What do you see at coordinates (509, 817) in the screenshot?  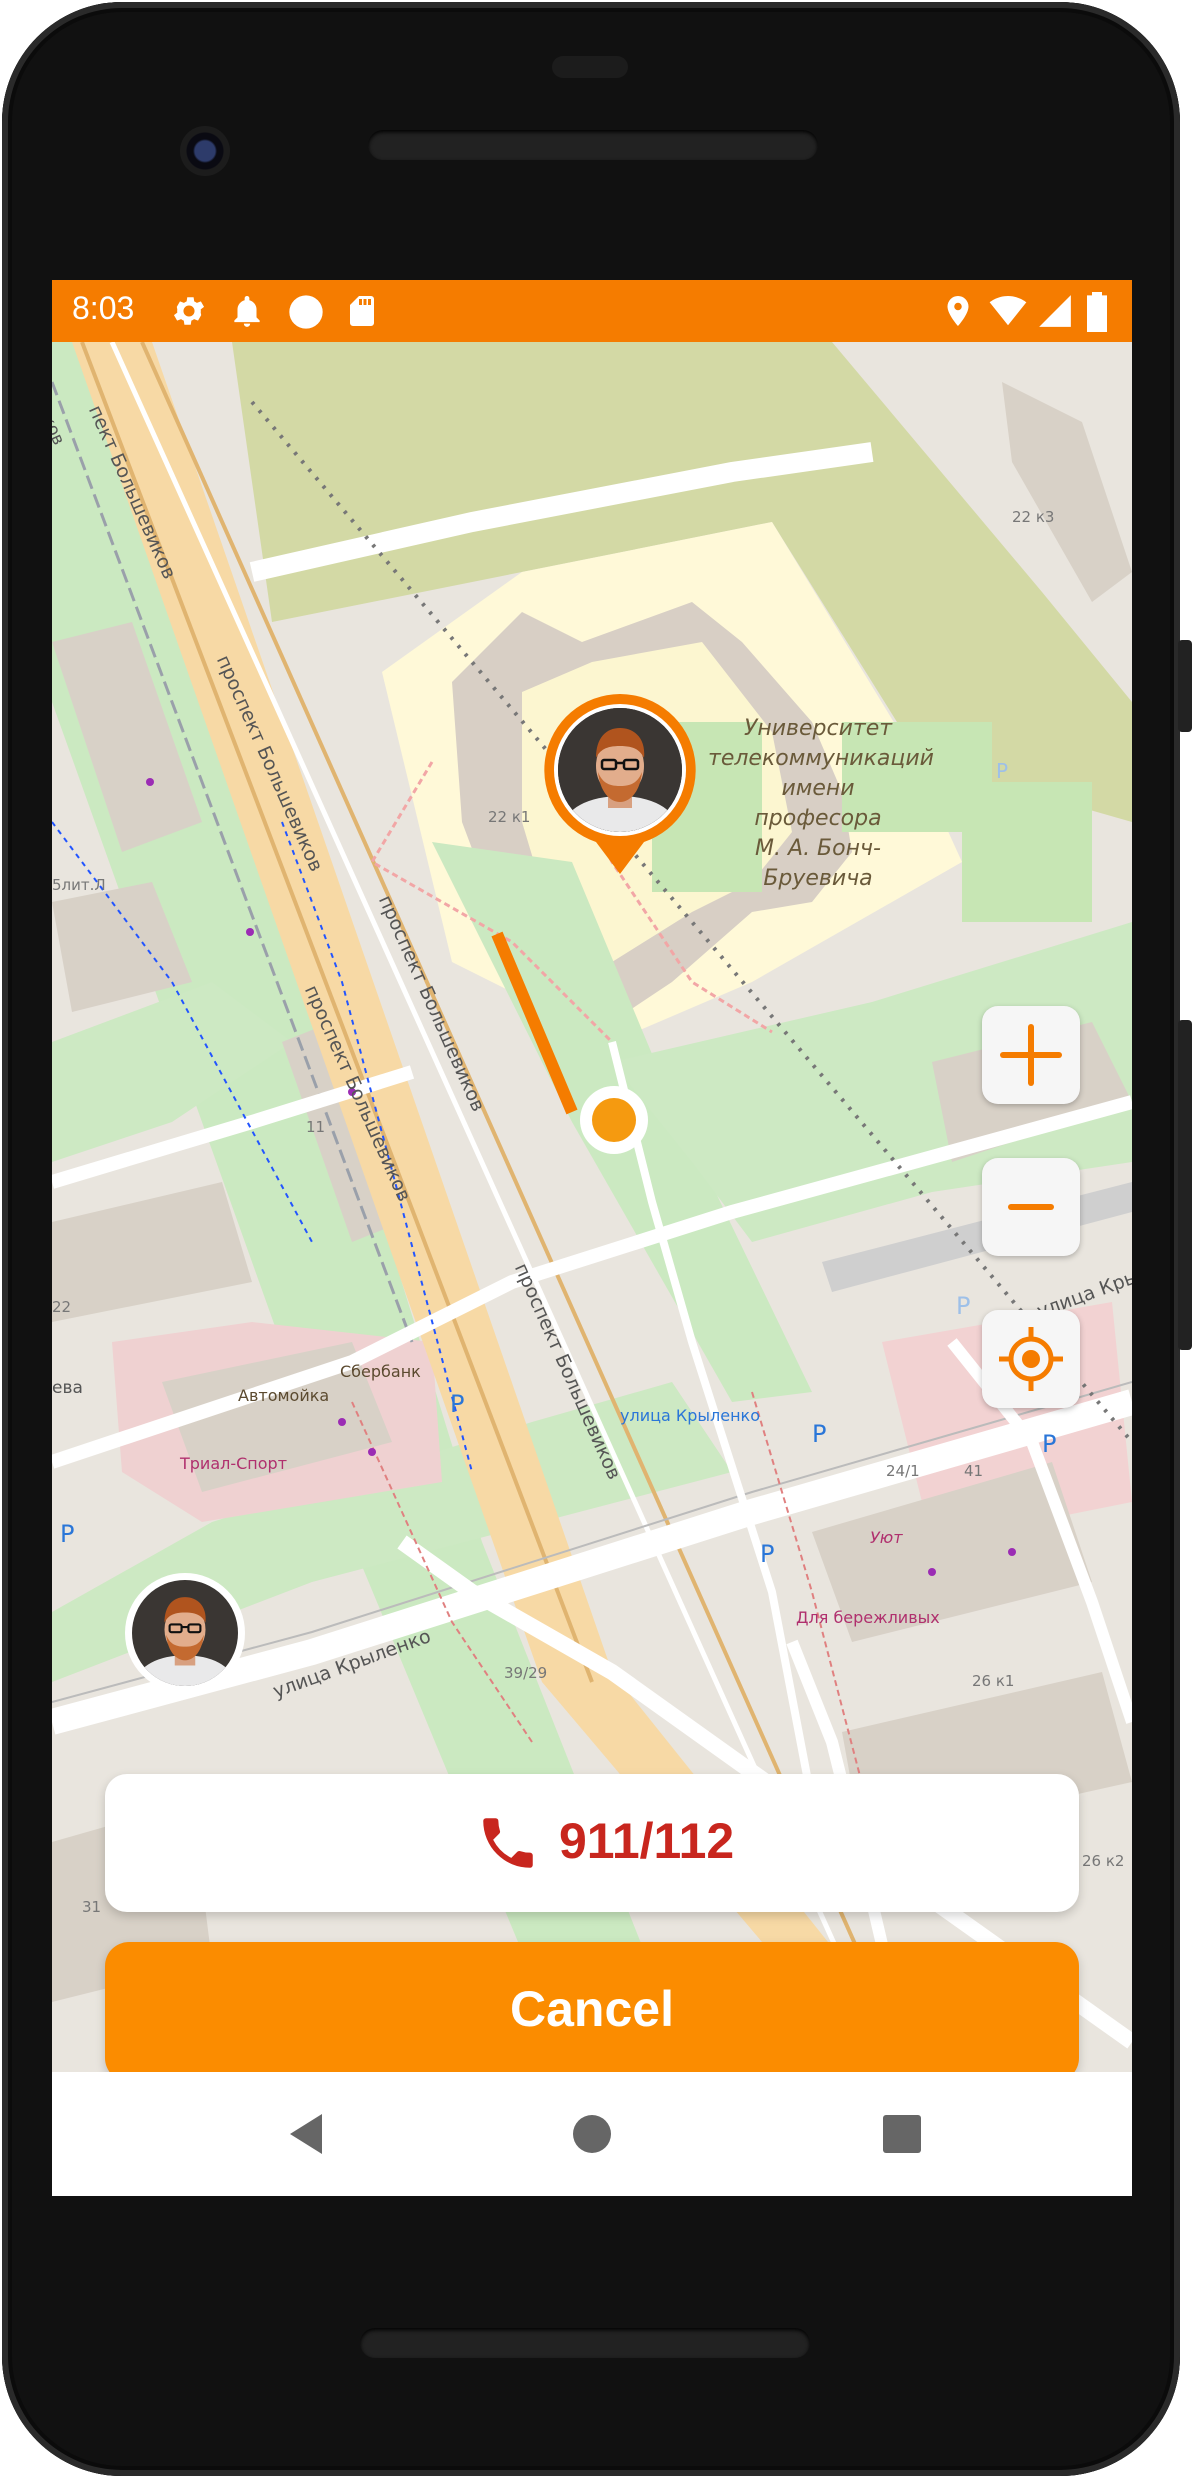 I see `house-number: 22 к1` at bounding box center [509, 817].